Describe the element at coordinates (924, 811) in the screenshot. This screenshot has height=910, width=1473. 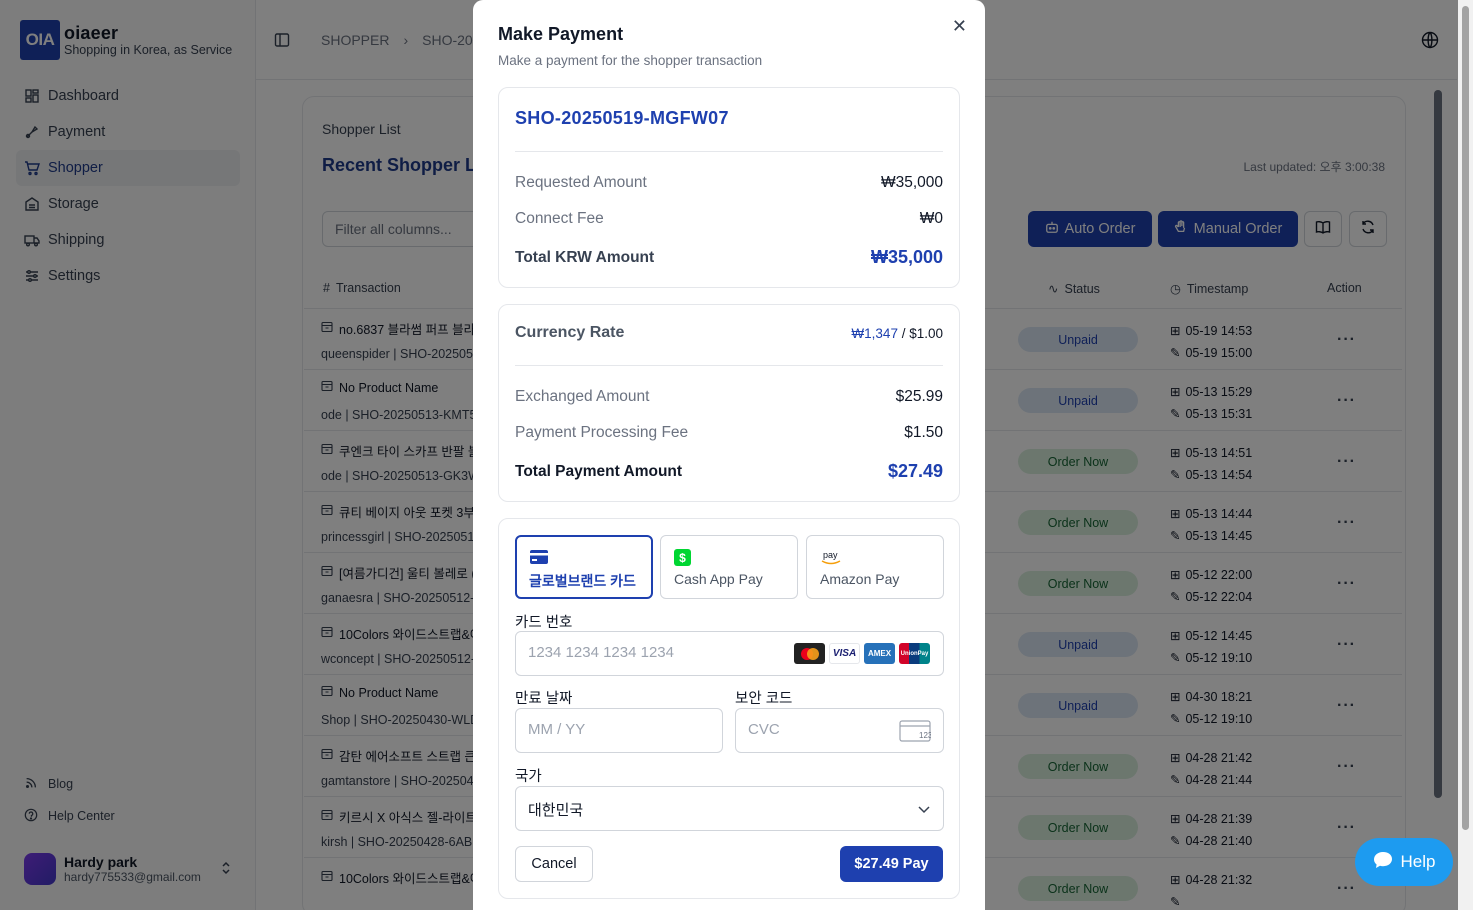
I see `chevron-down-icon` at that location.